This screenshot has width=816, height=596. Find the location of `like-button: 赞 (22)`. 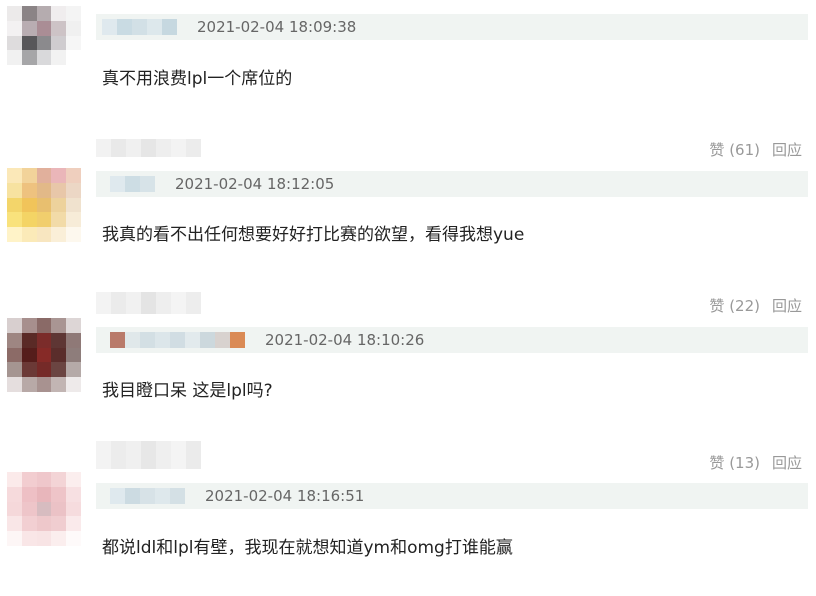

like-button: 赞 (22) is located at coordinates (734, 305).